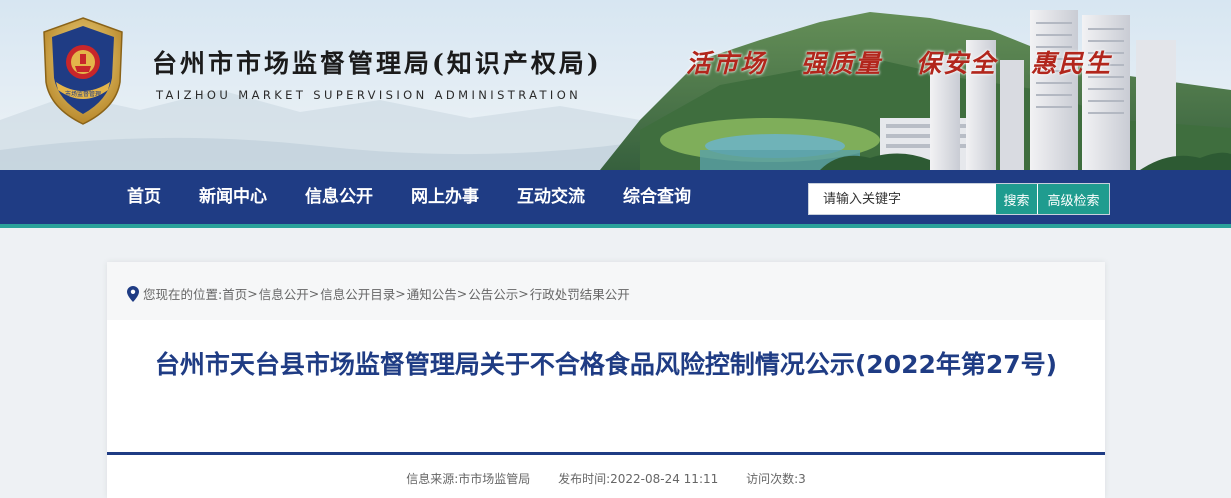 This screenshot has height=498, width=1231. Describe the element at coordinates (1016, 199) in the screenshot. I see `search-button: 搜索` at that location.